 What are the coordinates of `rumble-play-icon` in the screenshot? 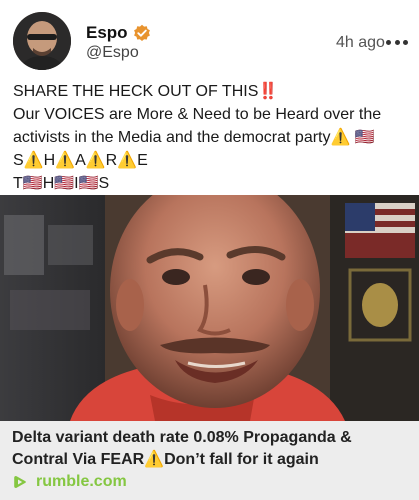 It's located at (20, 482).